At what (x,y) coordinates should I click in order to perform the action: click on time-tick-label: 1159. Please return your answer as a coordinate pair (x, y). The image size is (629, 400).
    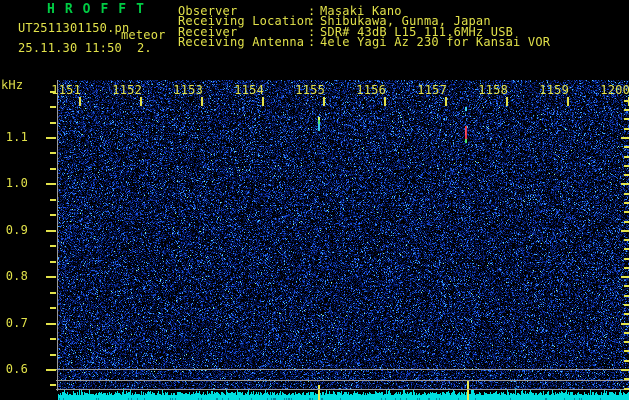
    Looking at the image, I should click on (554, 90).